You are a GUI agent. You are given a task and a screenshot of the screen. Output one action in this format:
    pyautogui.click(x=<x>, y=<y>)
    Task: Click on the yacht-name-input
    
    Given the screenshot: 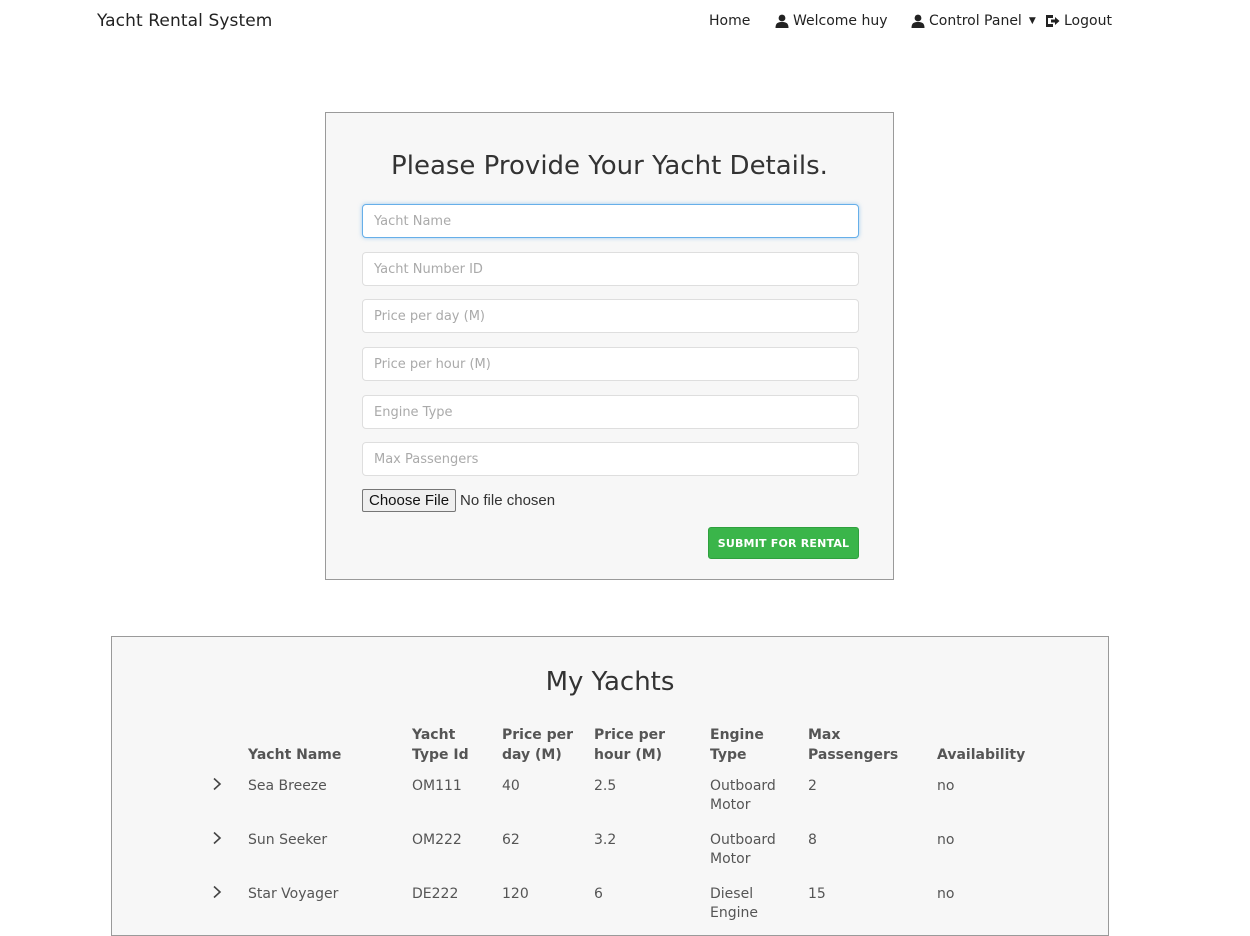 What is the action you would take?
    pyautogui.click(x=610, y=221)
    